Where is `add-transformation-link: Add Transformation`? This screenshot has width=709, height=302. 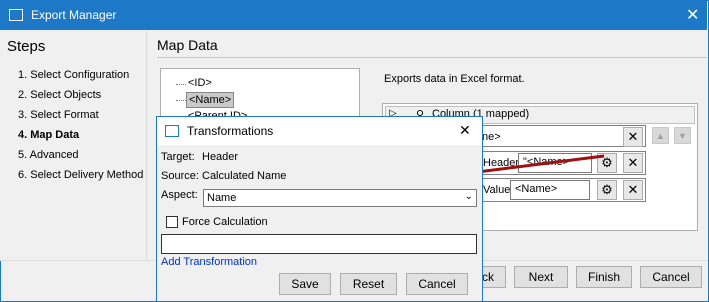
add-transformation-link: Add Transformation is located at coordinates (209, 262).